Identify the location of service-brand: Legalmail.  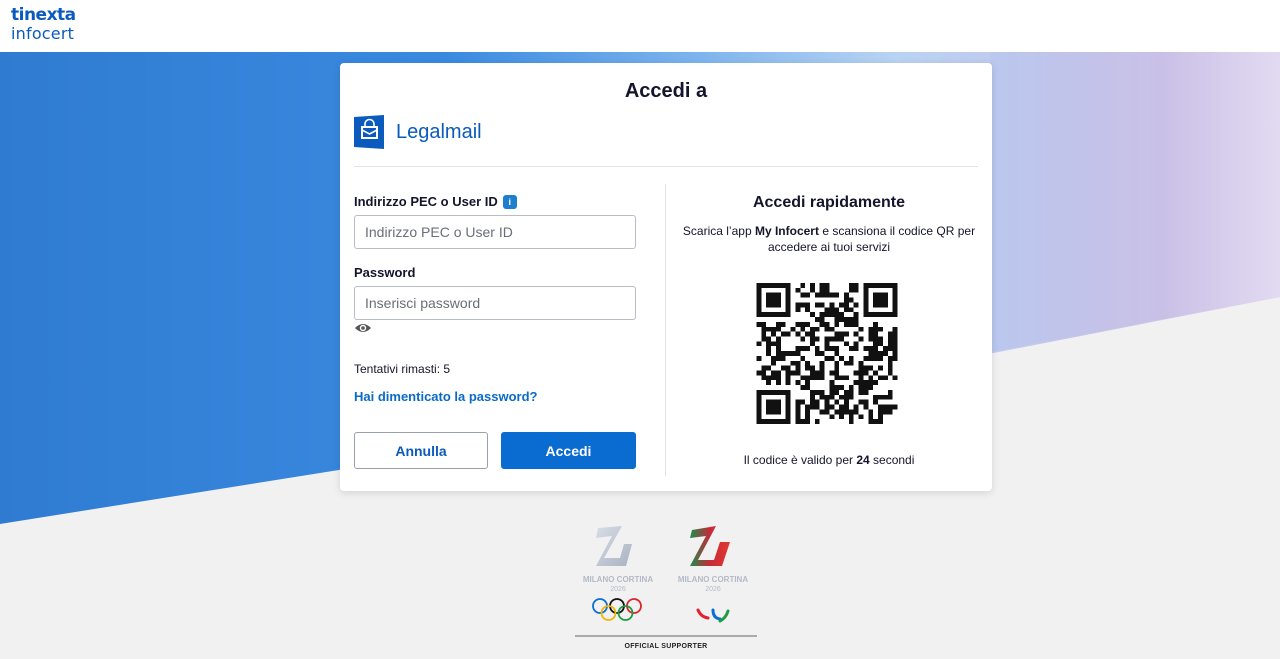
(418, 132).